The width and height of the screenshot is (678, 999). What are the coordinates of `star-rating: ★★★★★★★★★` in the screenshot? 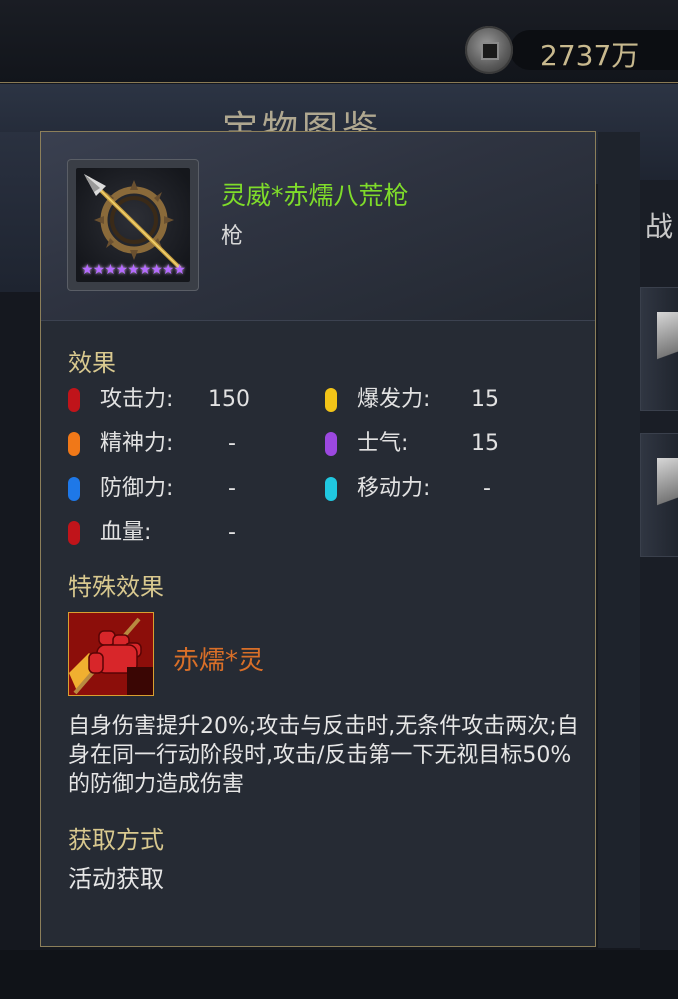 It's located at (133, 270).